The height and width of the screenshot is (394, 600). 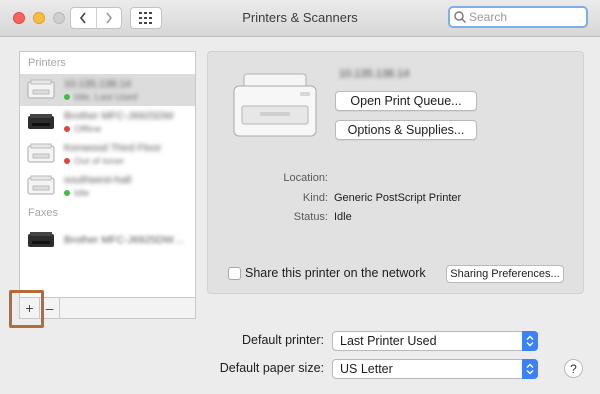 I want to click on status-value: Idle, so click(x=343, y=217).